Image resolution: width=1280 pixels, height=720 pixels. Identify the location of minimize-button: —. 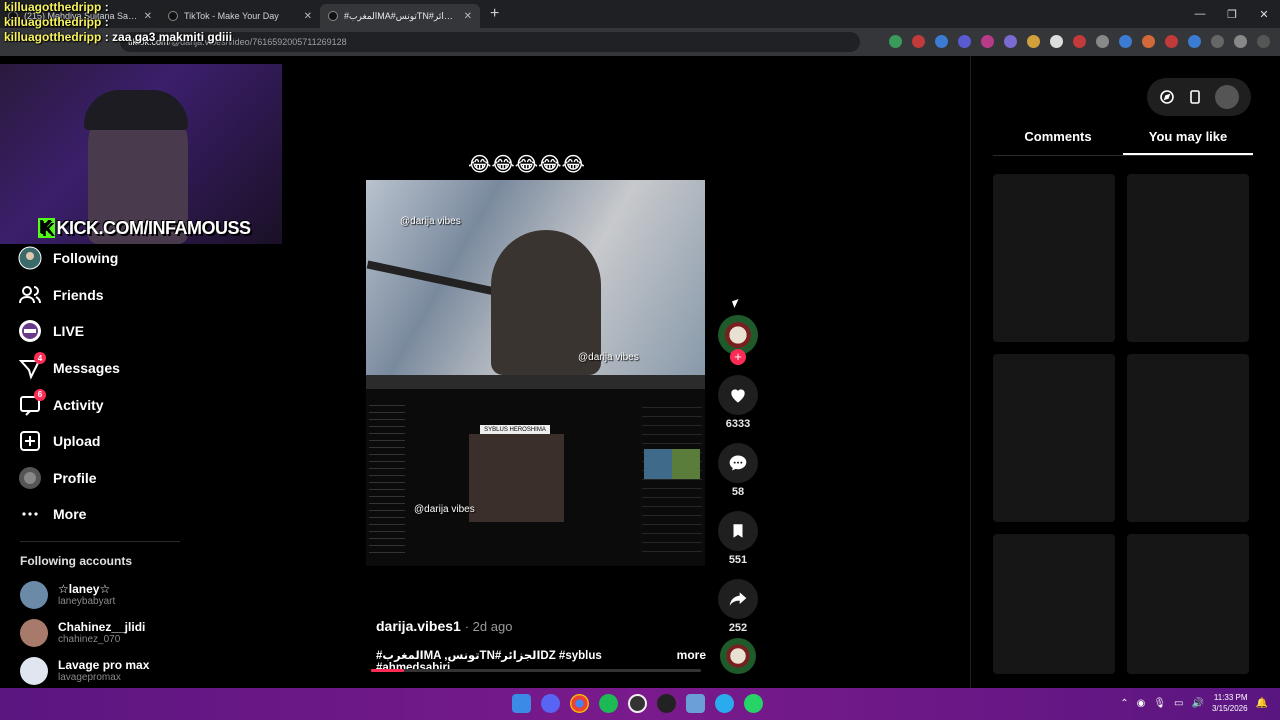
(1200, 14).